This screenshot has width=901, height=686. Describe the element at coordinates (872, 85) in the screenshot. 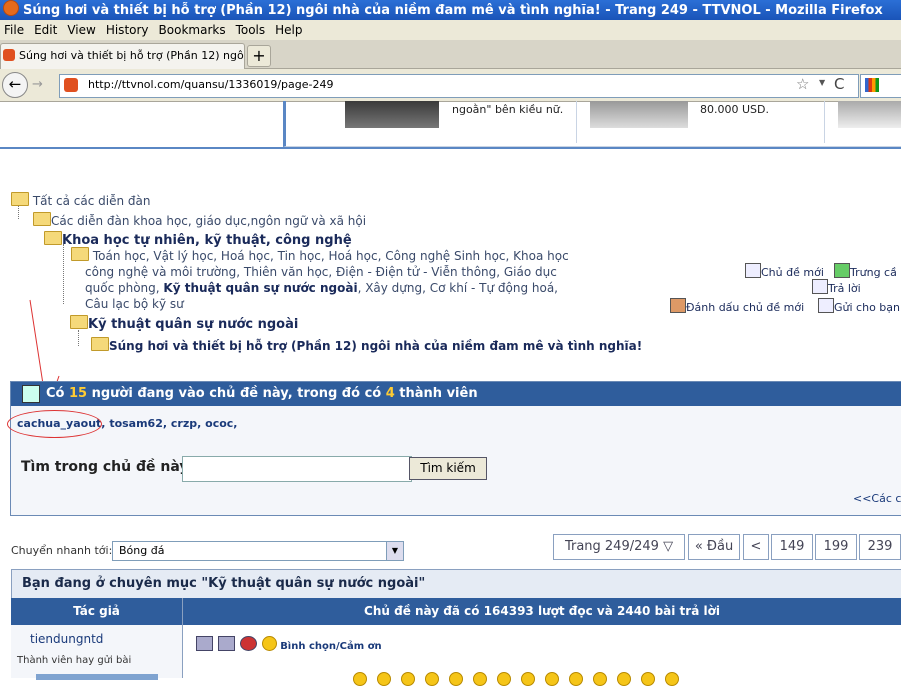

I see `google-icon` at that location.